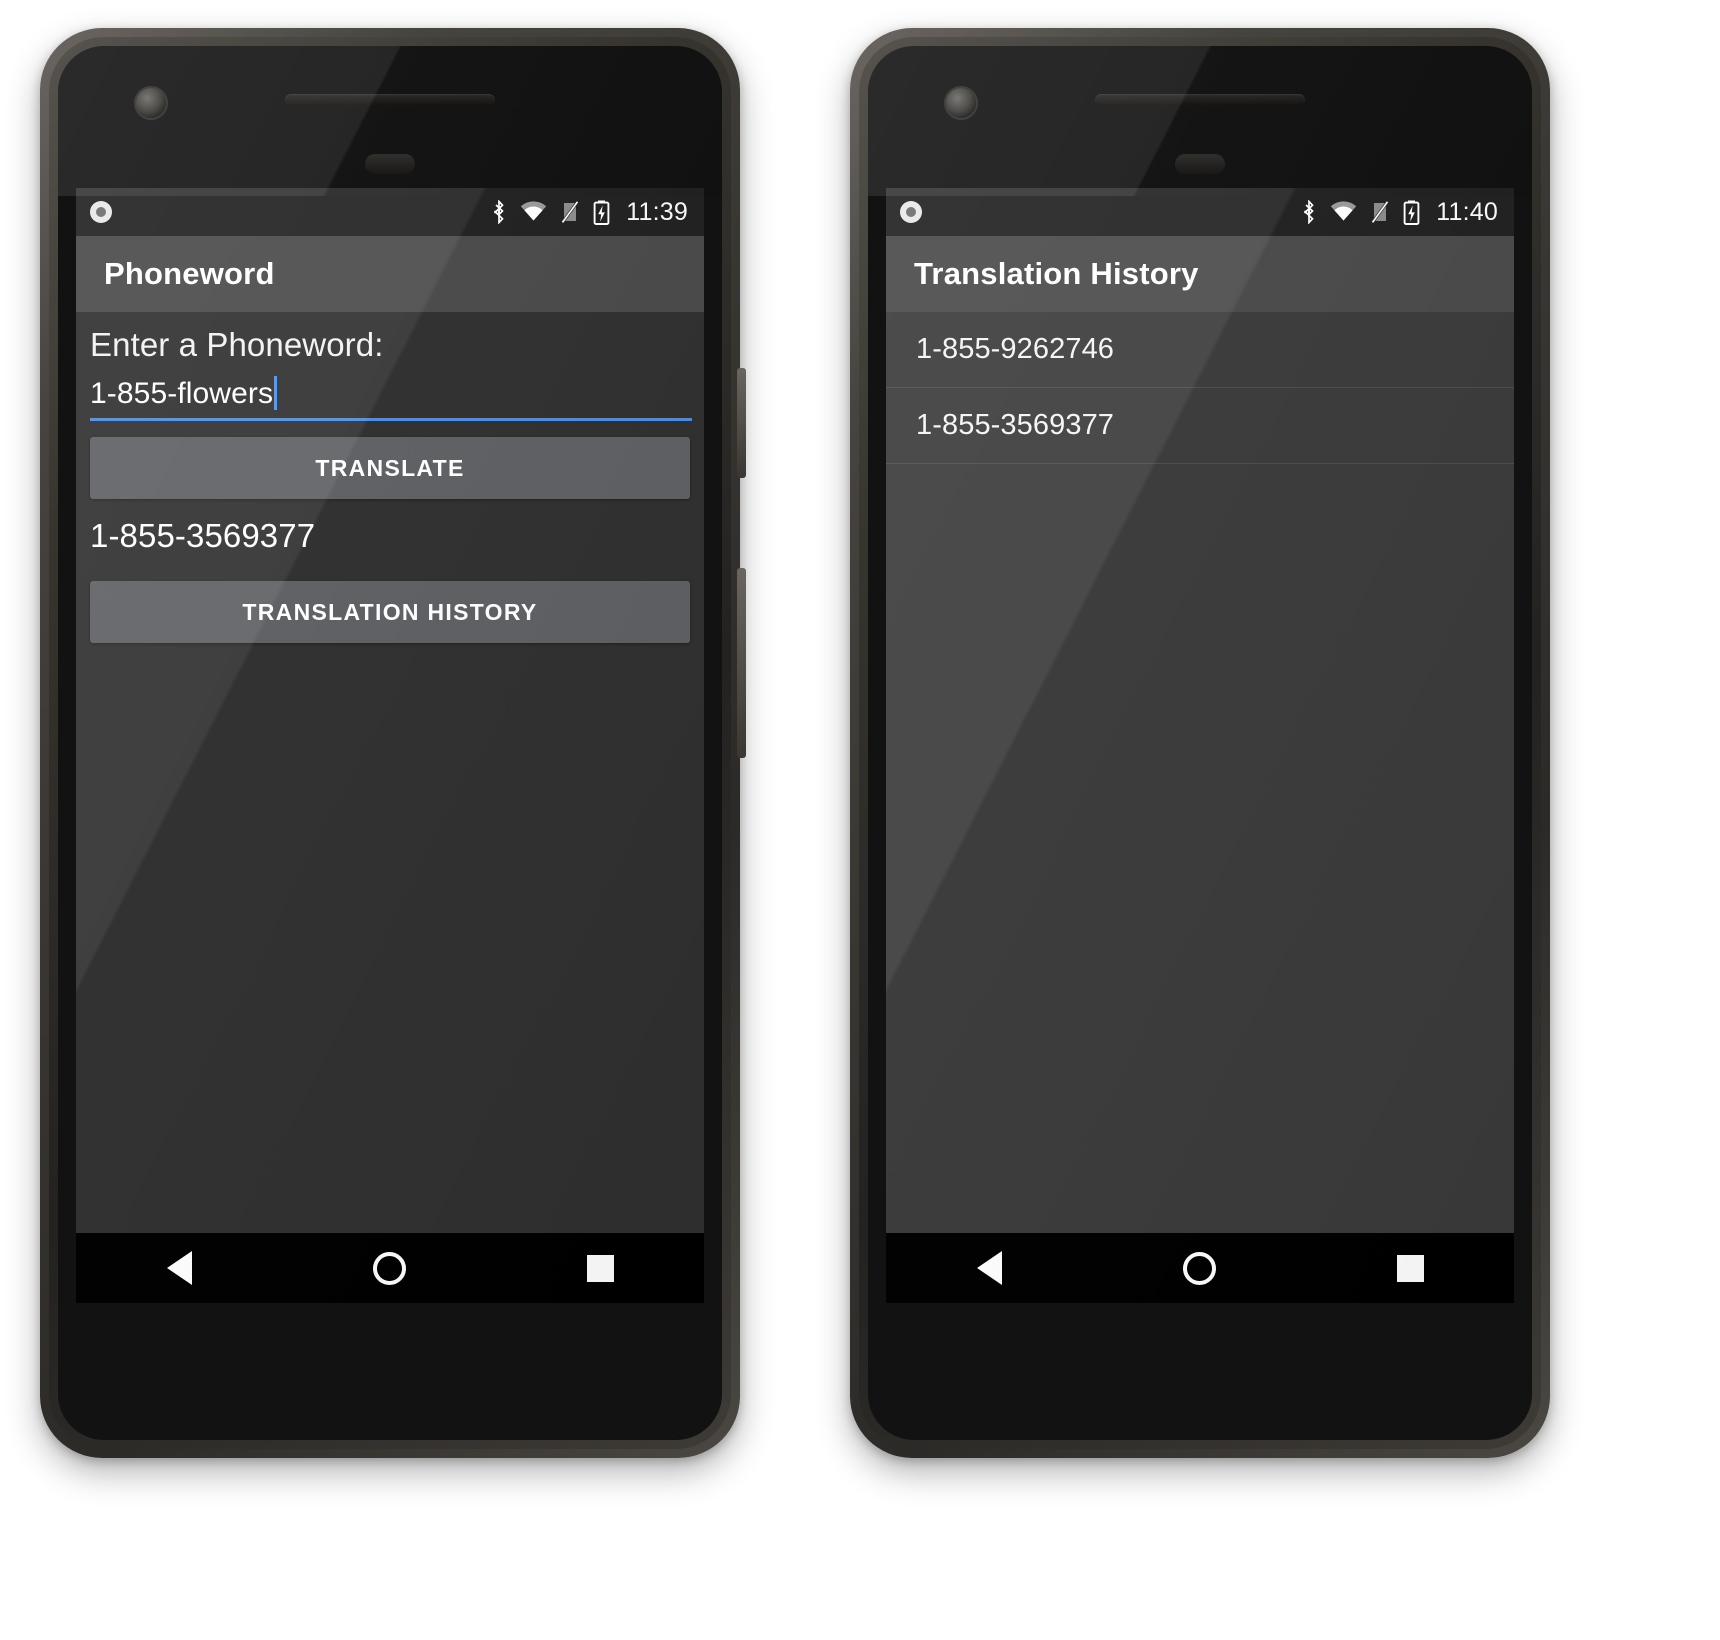 This screenshot has height=1640, width=1720. Describe the element at coordinates (741, 663) in the screenshot. I see `volume-button` at that location.